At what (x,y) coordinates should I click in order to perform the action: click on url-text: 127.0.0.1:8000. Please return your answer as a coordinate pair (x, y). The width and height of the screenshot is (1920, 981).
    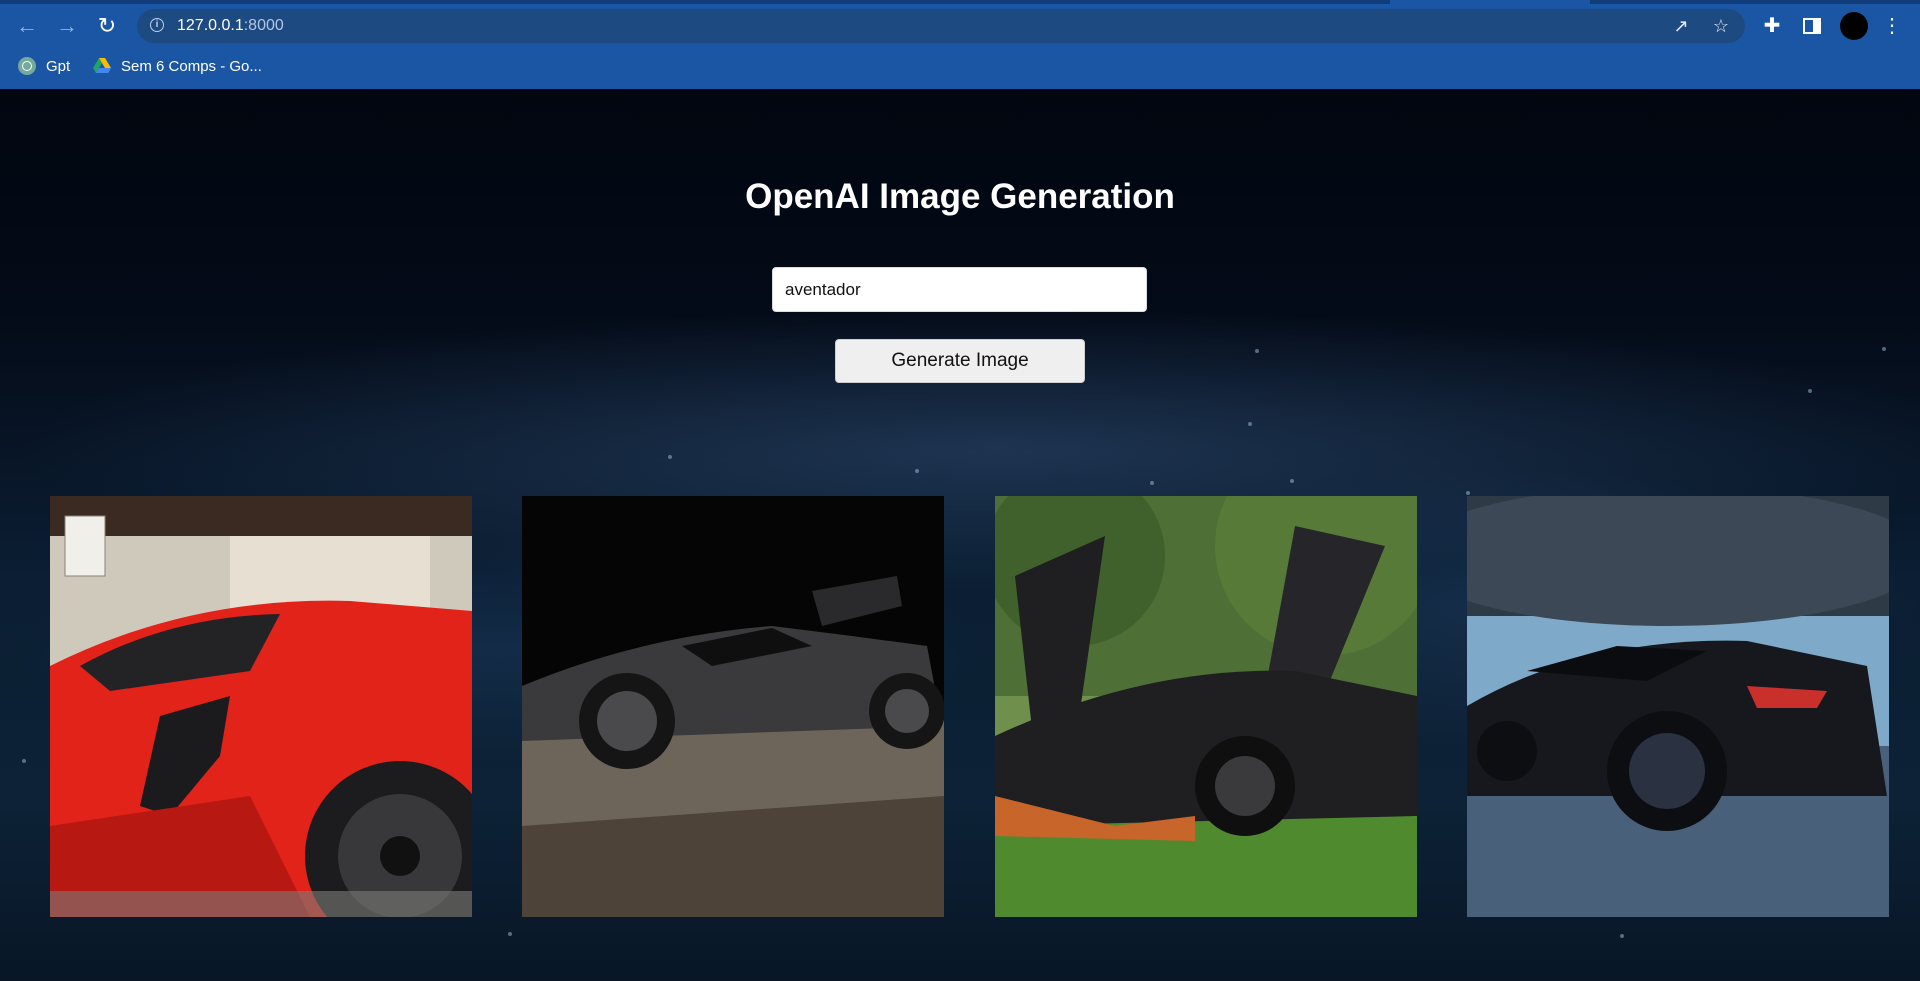
    Looking at the image, I should click on (230, 26).